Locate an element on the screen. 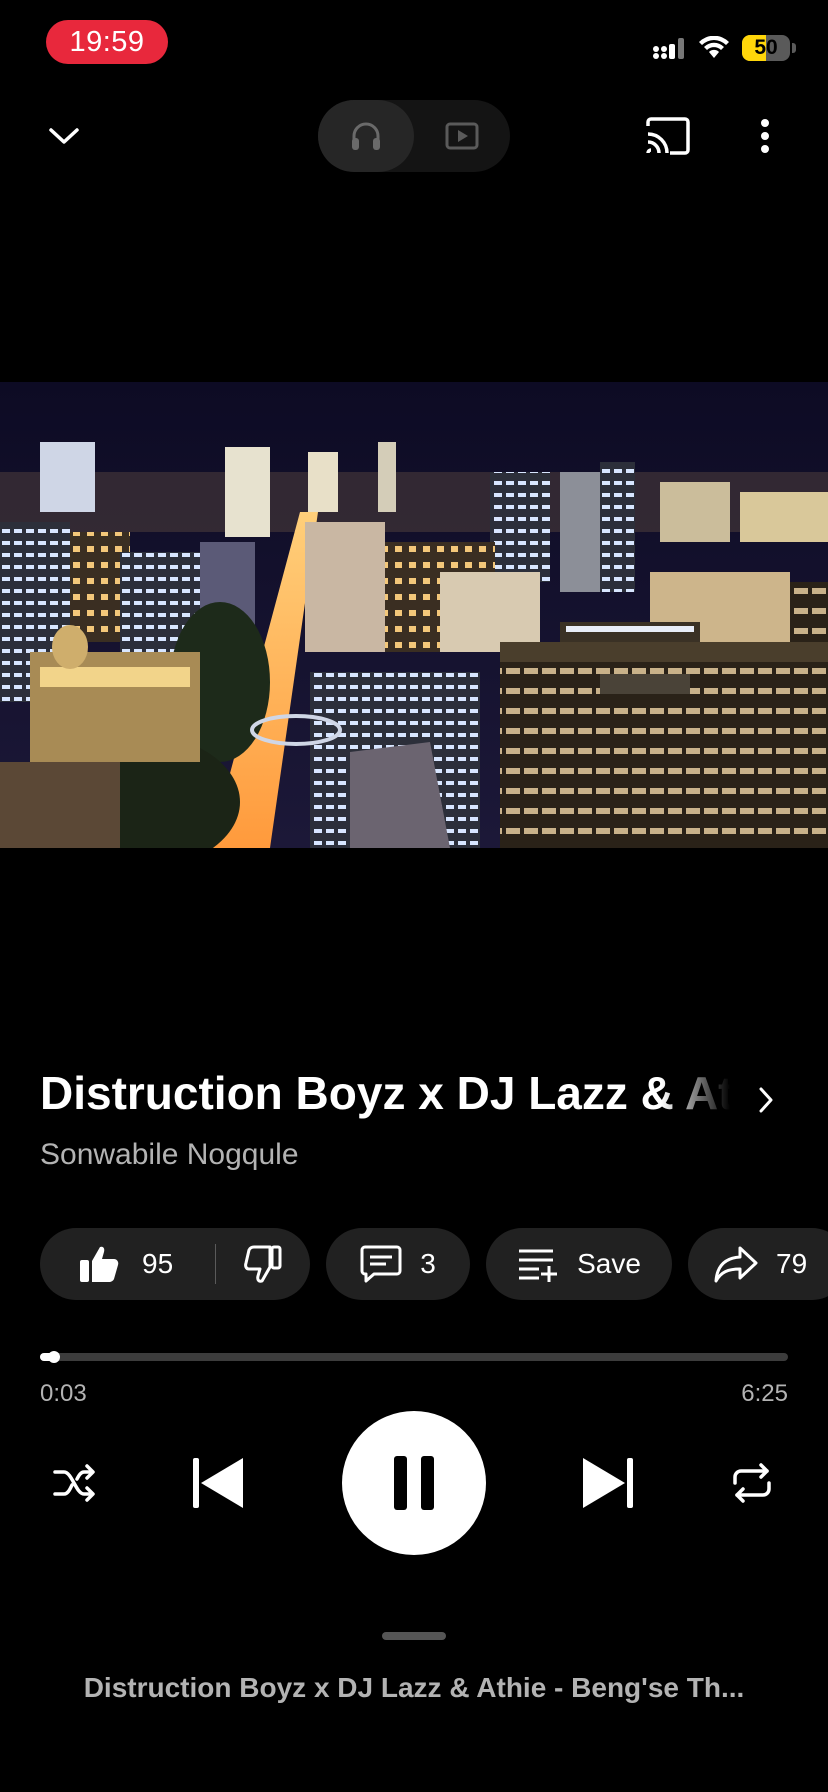  like-dislike-chip: 95 is located at coordinates (175, 1264).